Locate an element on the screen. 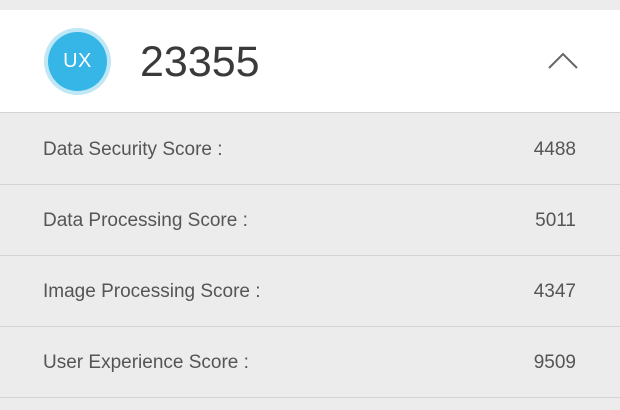 This screenshot has width=620, height=410. row-value: 4488 is located at coordinates (554, 149).